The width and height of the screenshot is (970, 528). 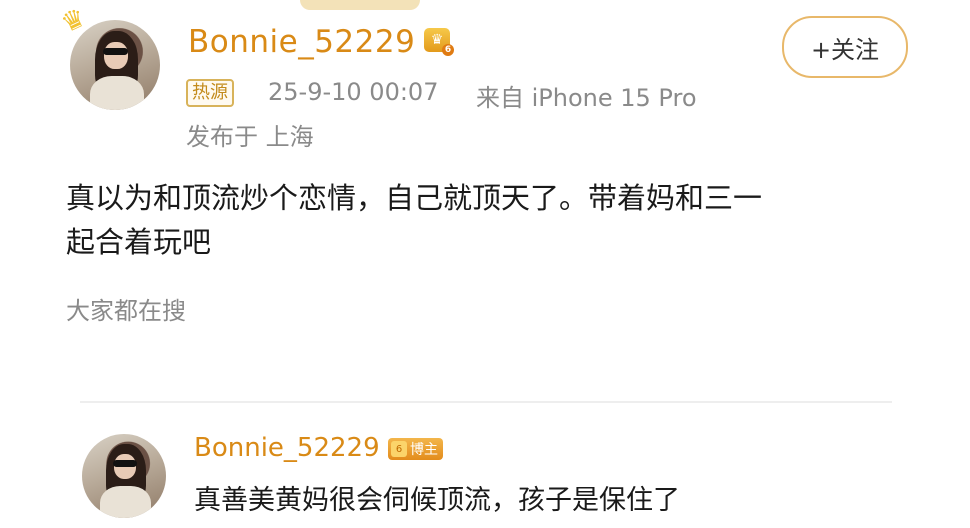 I want to click on post-location: 发布于 上海, so click(x=250, y=137).